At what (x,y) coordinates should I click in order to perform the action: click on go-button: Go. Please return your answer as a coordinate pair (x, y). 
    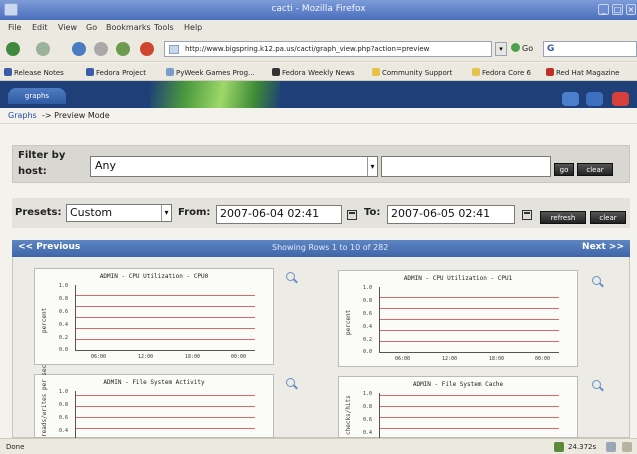
    Looking at the image, I should click on (525, 49).